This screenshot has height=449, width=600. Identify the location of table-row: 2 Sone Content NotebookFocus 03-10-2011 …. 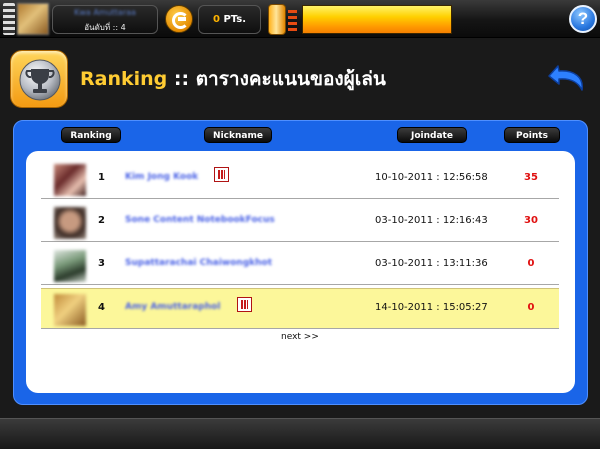
(300, 222).